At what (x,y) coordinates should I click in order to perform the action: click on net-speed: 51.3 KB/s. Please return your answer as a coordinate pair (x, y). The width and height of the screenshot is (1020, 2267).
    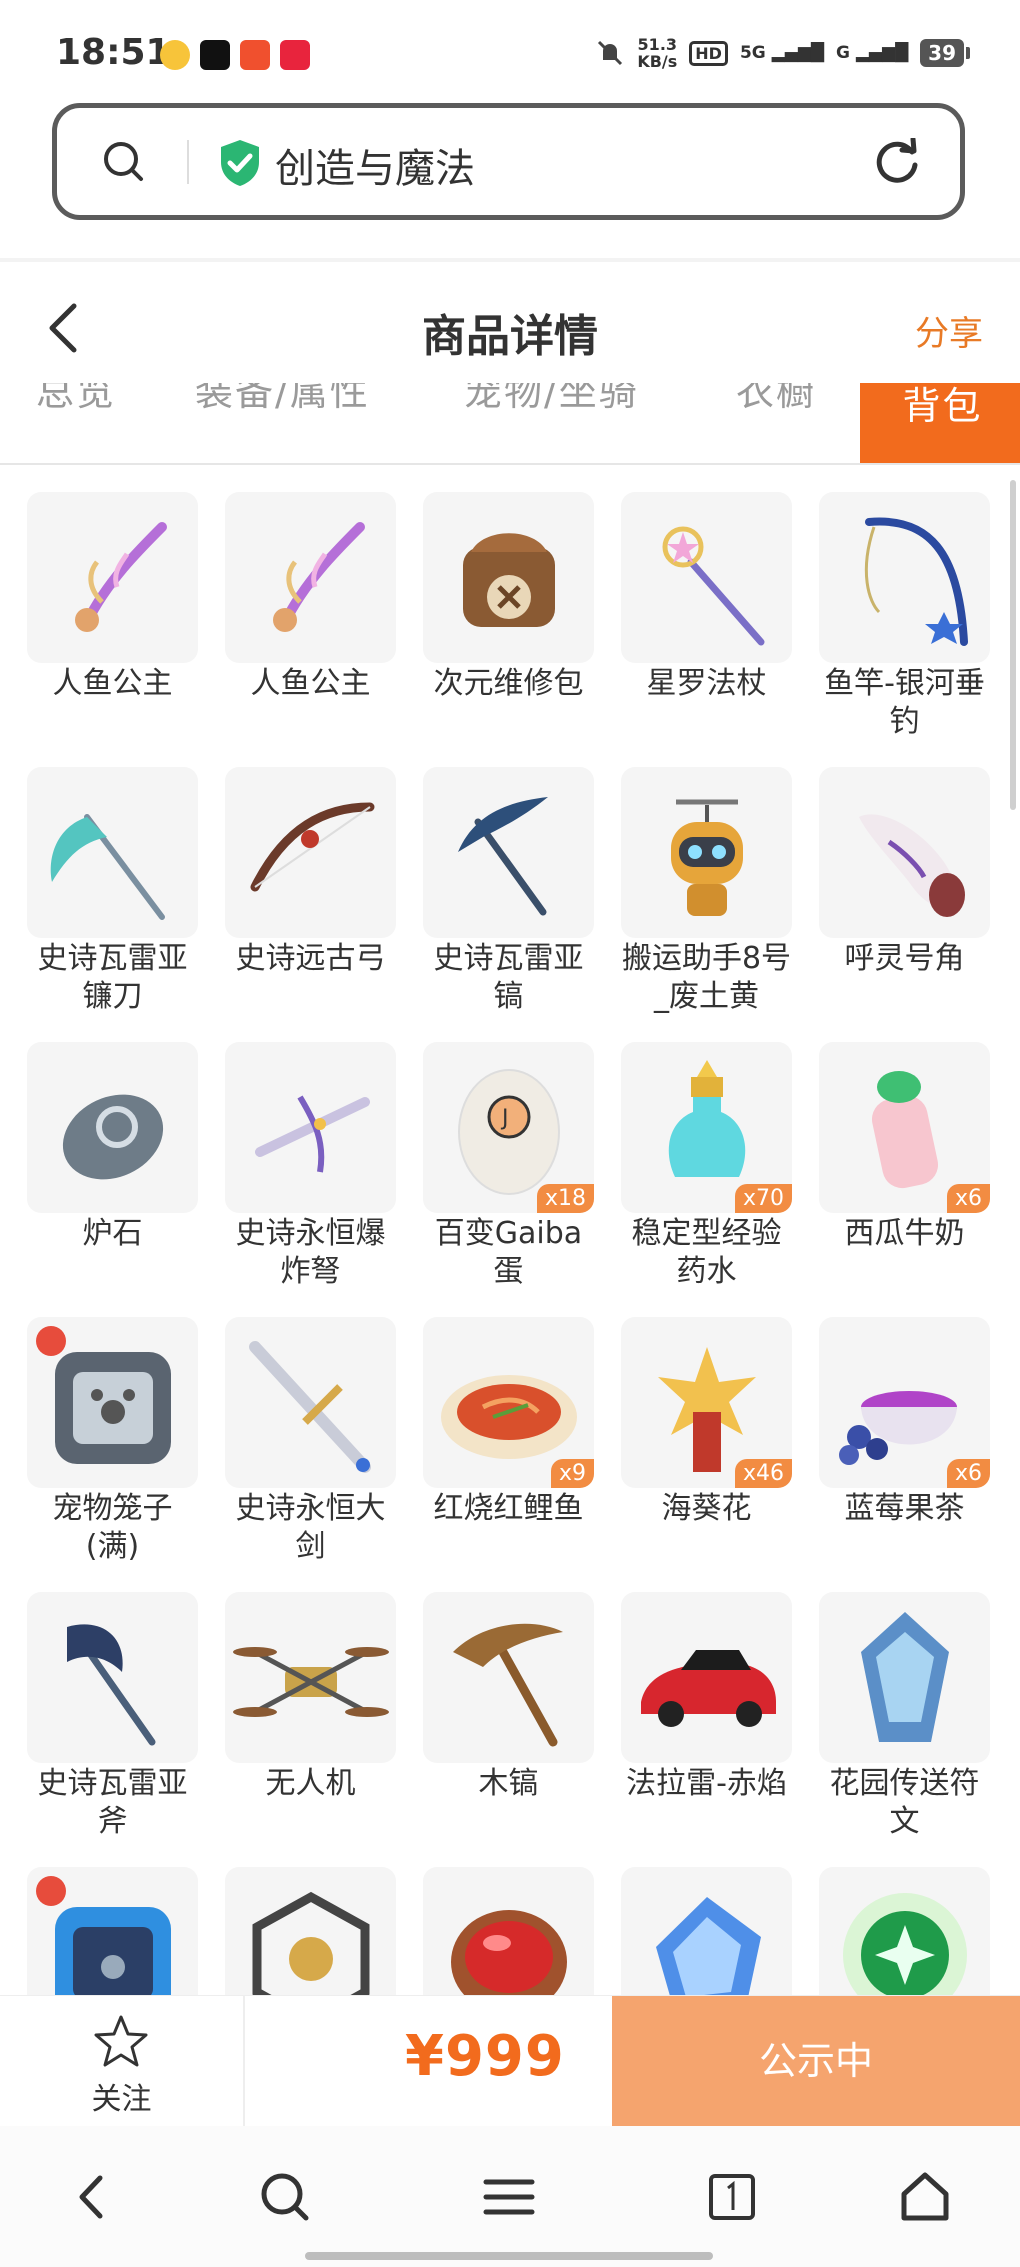
    Looking at the image, I should click on (657, 53).